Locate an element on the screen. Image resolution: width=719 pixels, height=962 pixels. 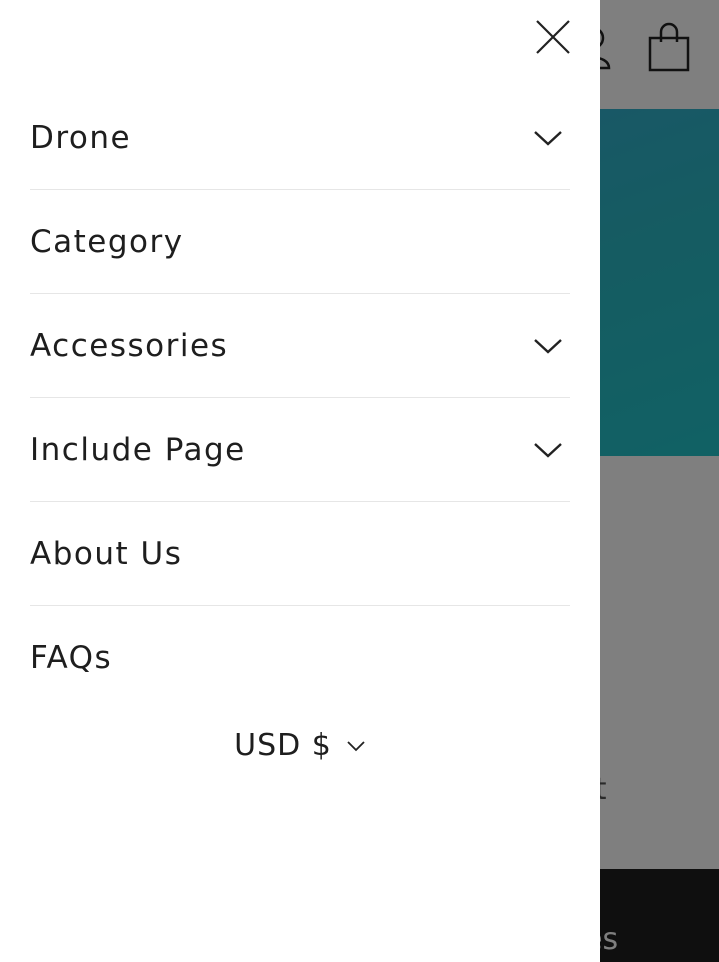
close-icon is located at coordinates (553, 37).